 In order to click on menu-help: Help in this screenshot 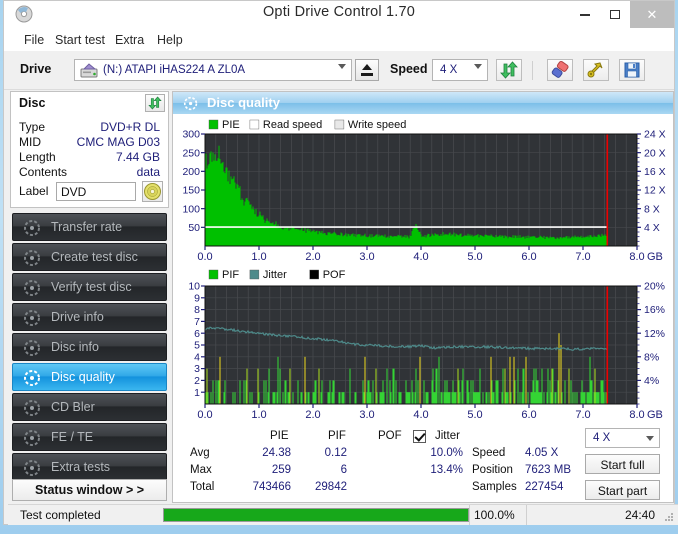, I will do `click(170, 40)`.